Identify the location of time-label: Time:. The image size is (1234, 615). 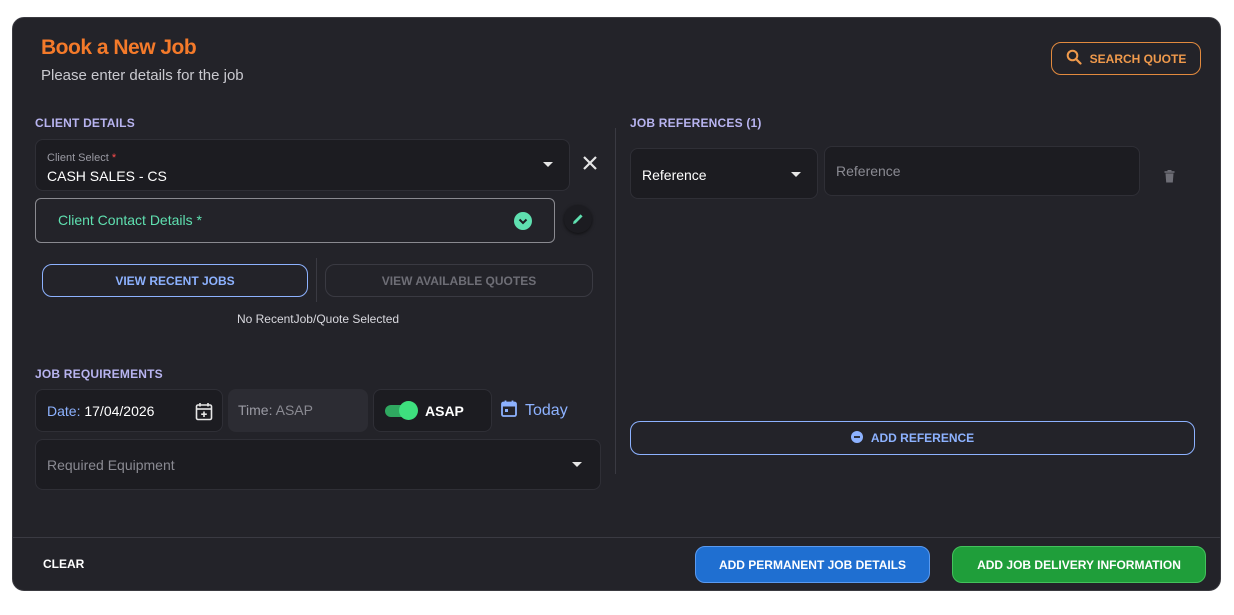
(255, 410).